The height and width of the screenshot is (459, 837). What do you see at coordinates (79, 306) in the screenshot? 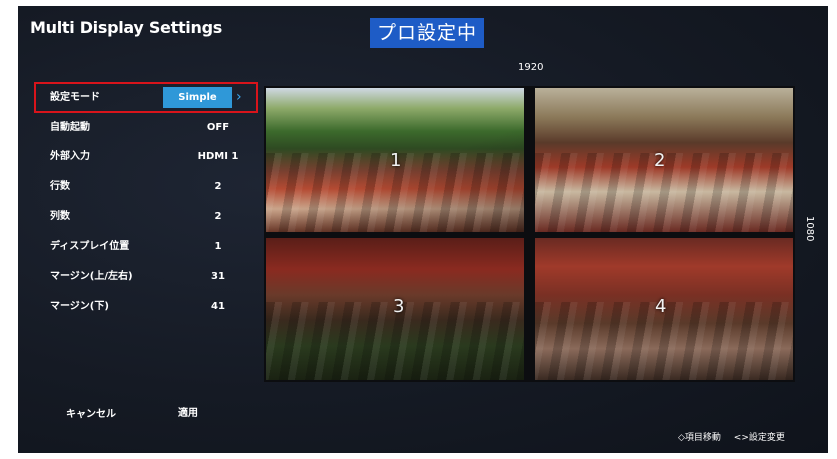
I see `setting-label: マージン(下)` at bounding box center [79, 306].